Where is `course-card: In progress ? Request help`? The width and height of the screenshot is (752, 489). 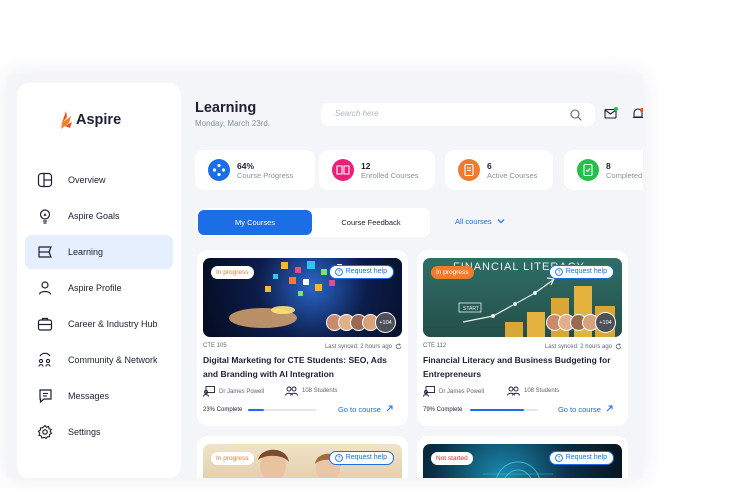
course-card: In progress ? Request help is located at coordinates (302, 457).